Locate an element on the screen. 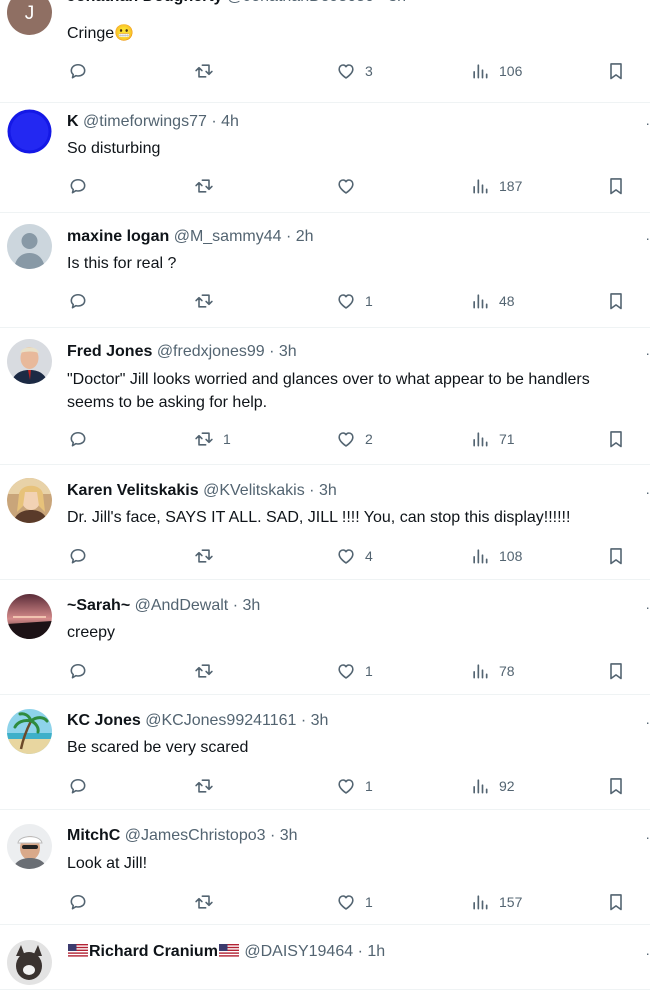 The width and height of the screenshot is (650, 990). like-button is located at coordinates (350, 186).